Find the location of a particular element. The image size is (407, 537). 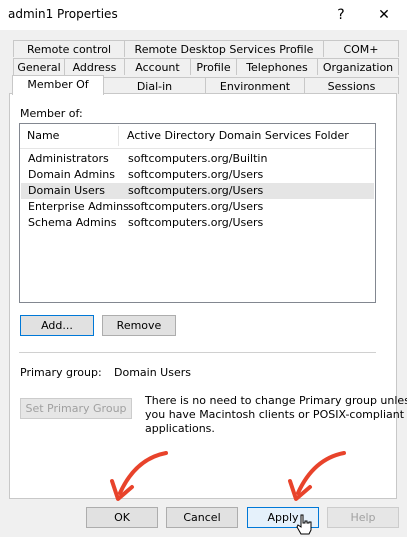

list-item: Domain Admins softcomputers.org/Users is located at coordinates (197, 175).